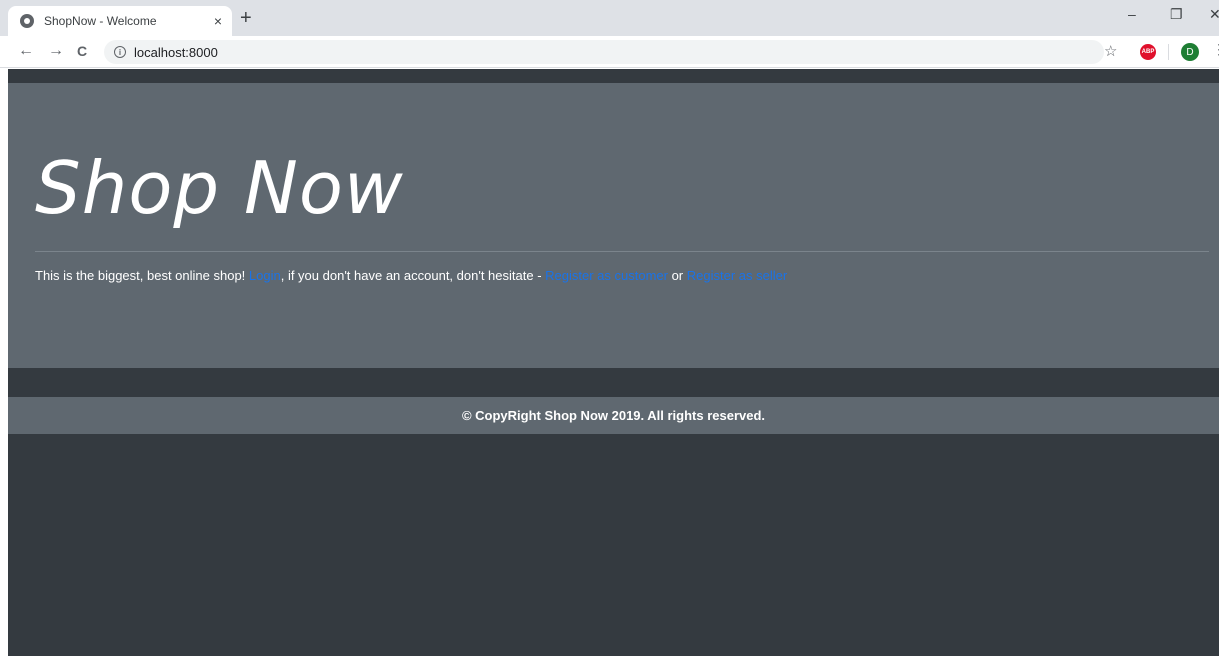 The image size is (1219, 656). Describe the element at coordinates (120, 52) in the screenshot. I see `info-icon: i` at that location.